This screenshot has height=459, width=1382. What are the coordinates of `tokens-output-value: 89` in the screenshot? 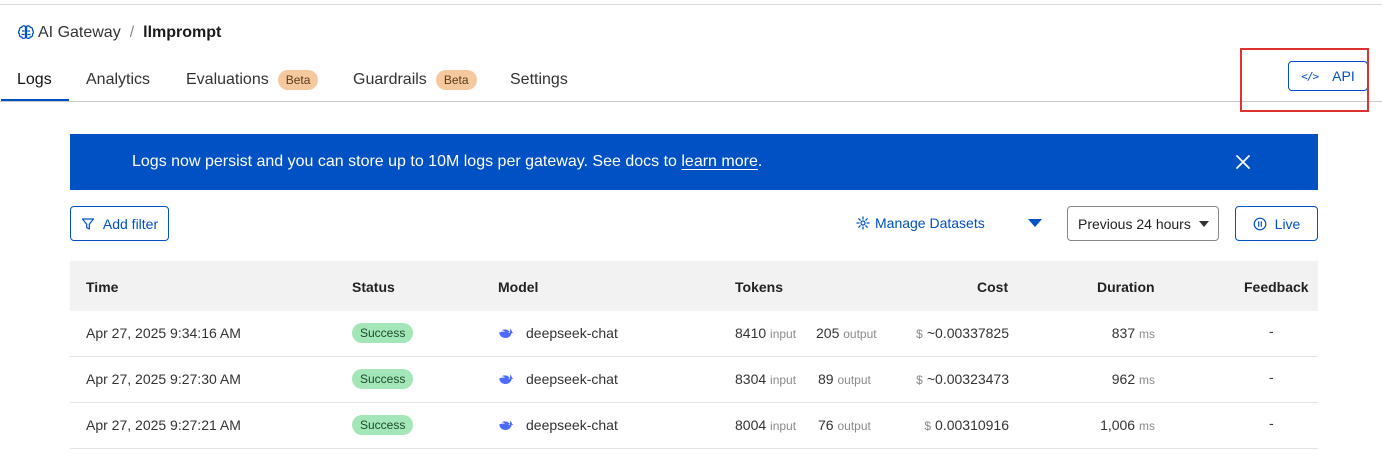 It's located at (826, 379).